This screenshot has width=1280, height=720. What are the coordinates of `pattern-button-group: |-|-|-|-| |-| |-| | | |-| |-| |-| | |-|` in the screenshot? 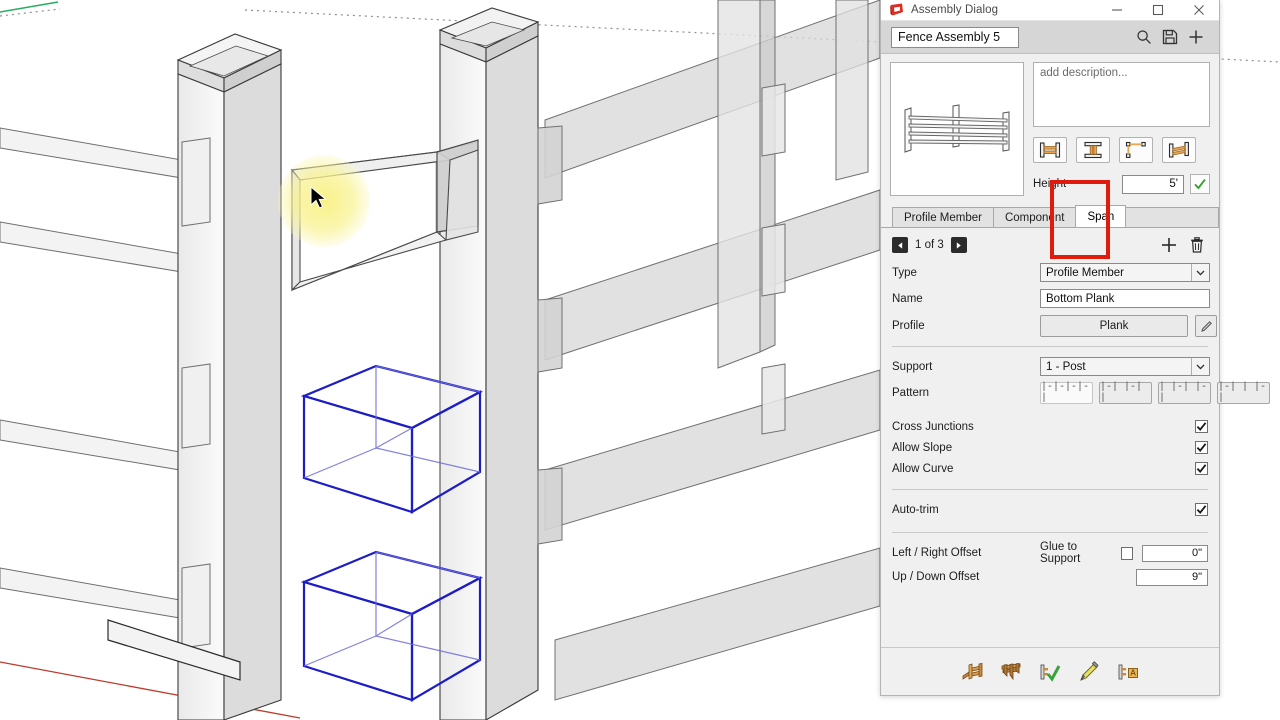 It's located at (1155, 393).